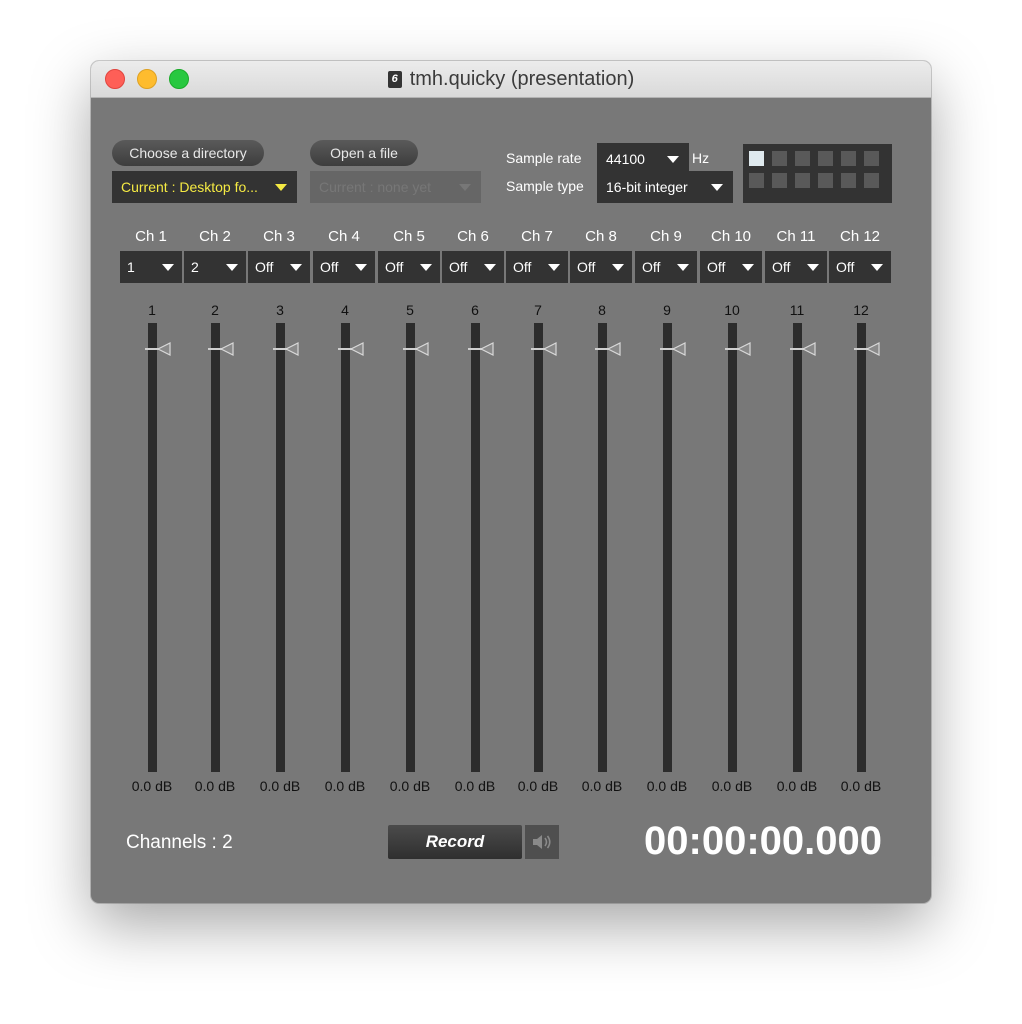 This screenshot has width=1022, height=1024. What do you see at coordinates (215, 310) in the screenshot?
I see `slider-number: 2` at bounding box center [215, 310].